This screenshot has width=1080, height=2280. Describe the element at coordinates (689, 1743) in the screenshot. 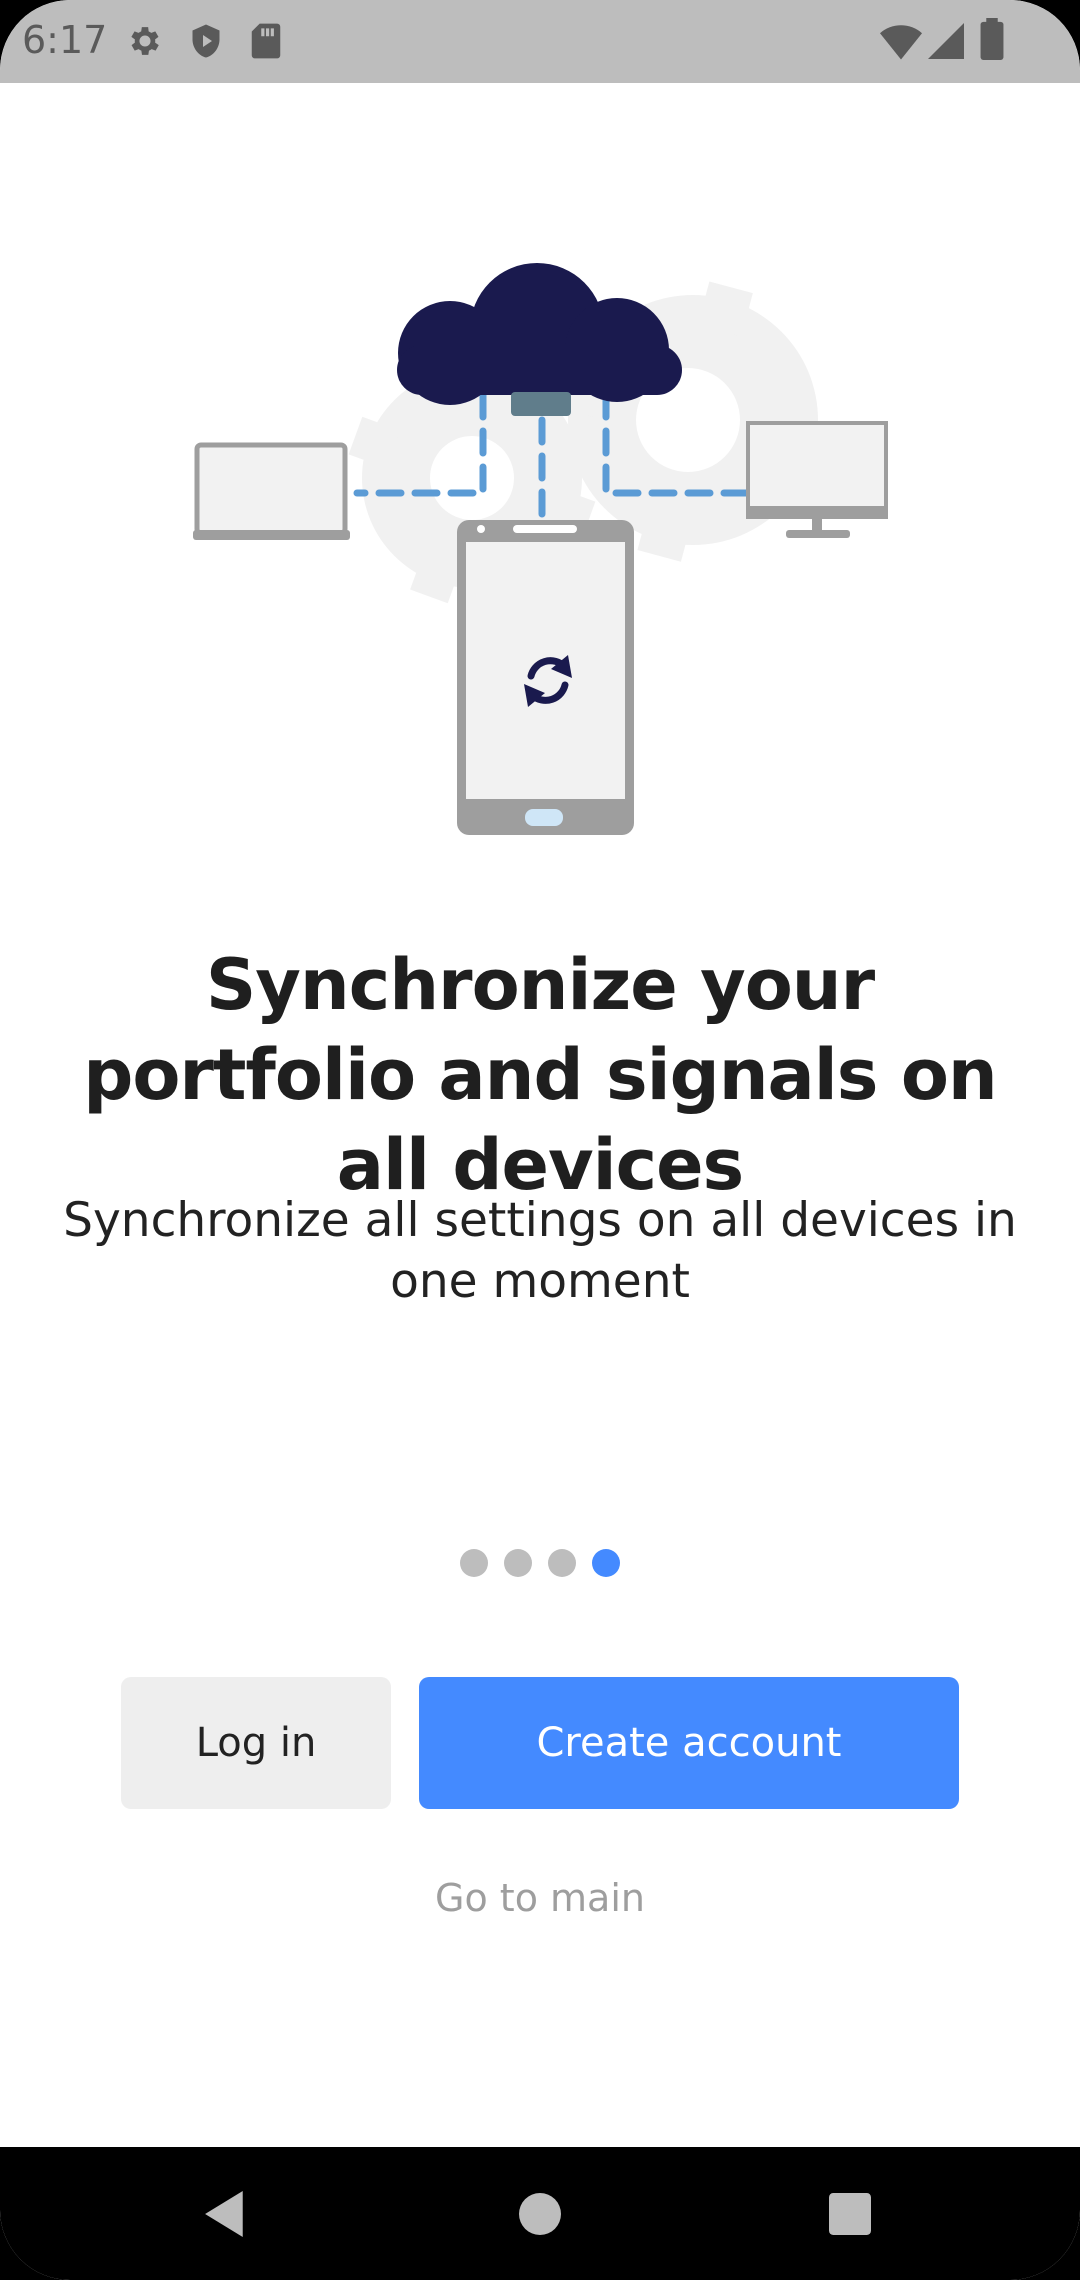

I see `create-account-button: Create account` at that location.